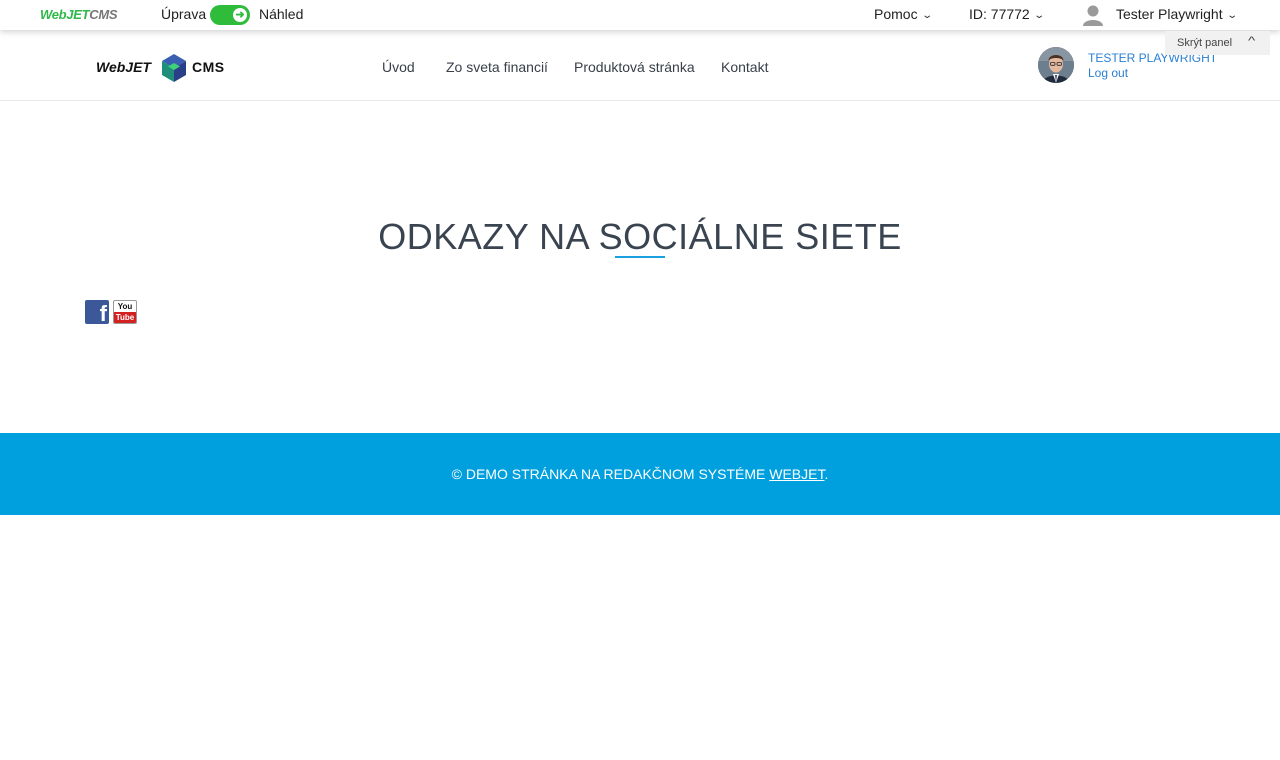  I want to click on avatar, so click(1056, 65).